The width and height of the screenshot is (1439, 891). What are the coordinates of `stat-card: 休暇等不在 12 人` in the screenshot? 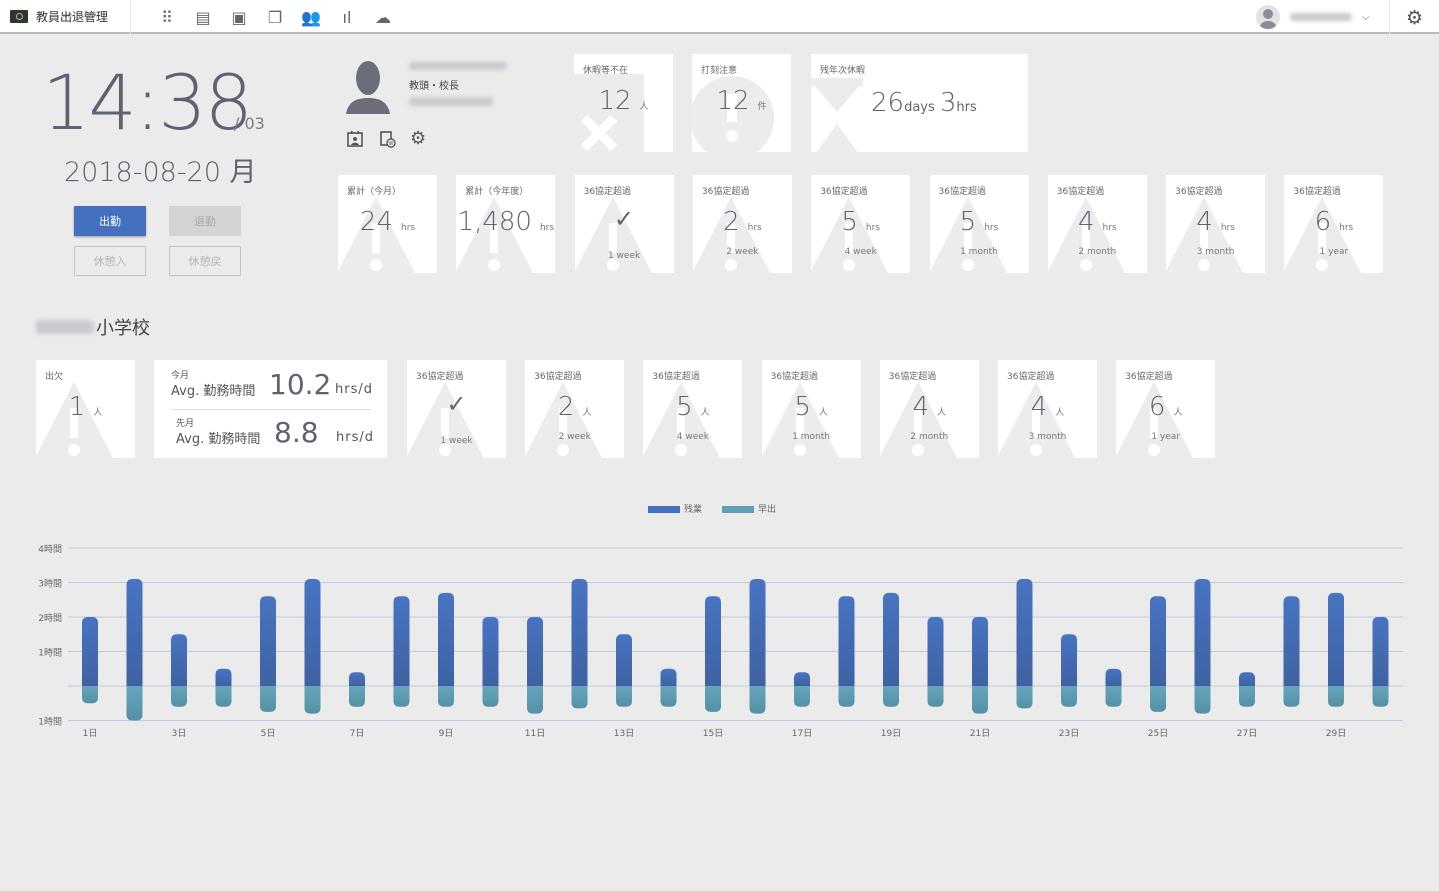 It's located at (623, 103).